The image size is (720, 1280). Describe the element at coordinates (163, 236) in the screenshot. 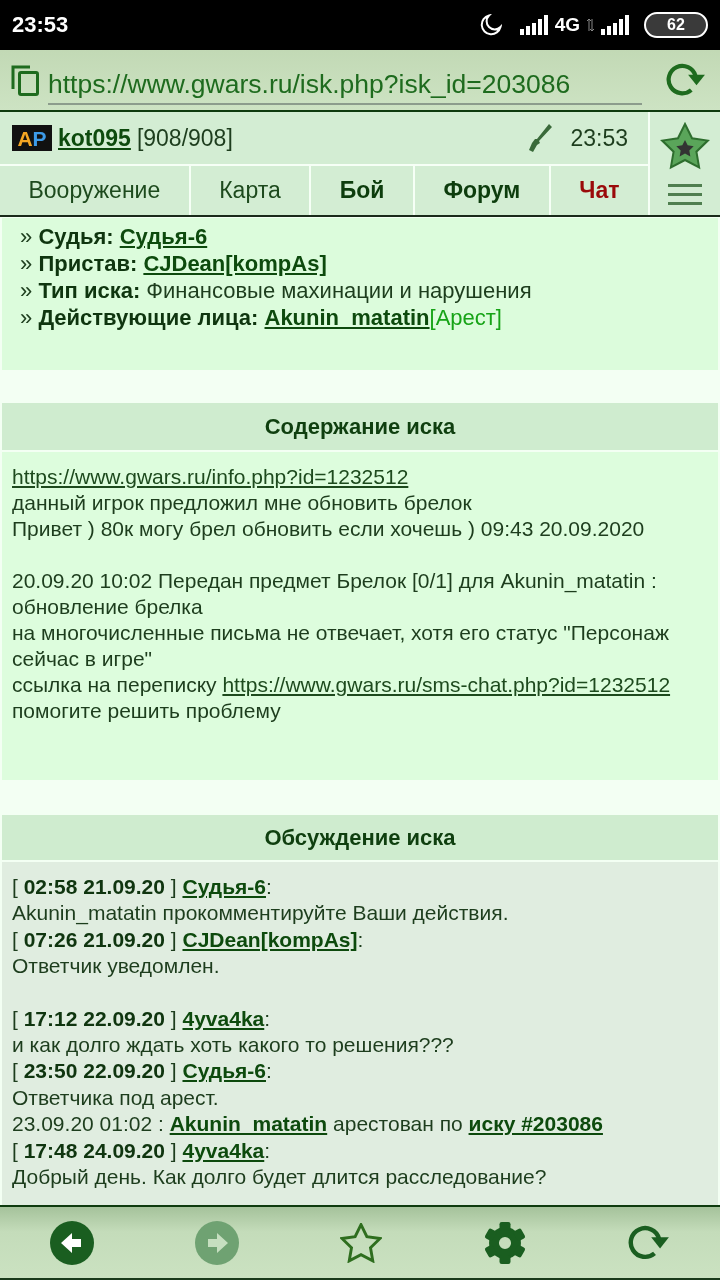

I see `player-link: Судья-6` at that location.